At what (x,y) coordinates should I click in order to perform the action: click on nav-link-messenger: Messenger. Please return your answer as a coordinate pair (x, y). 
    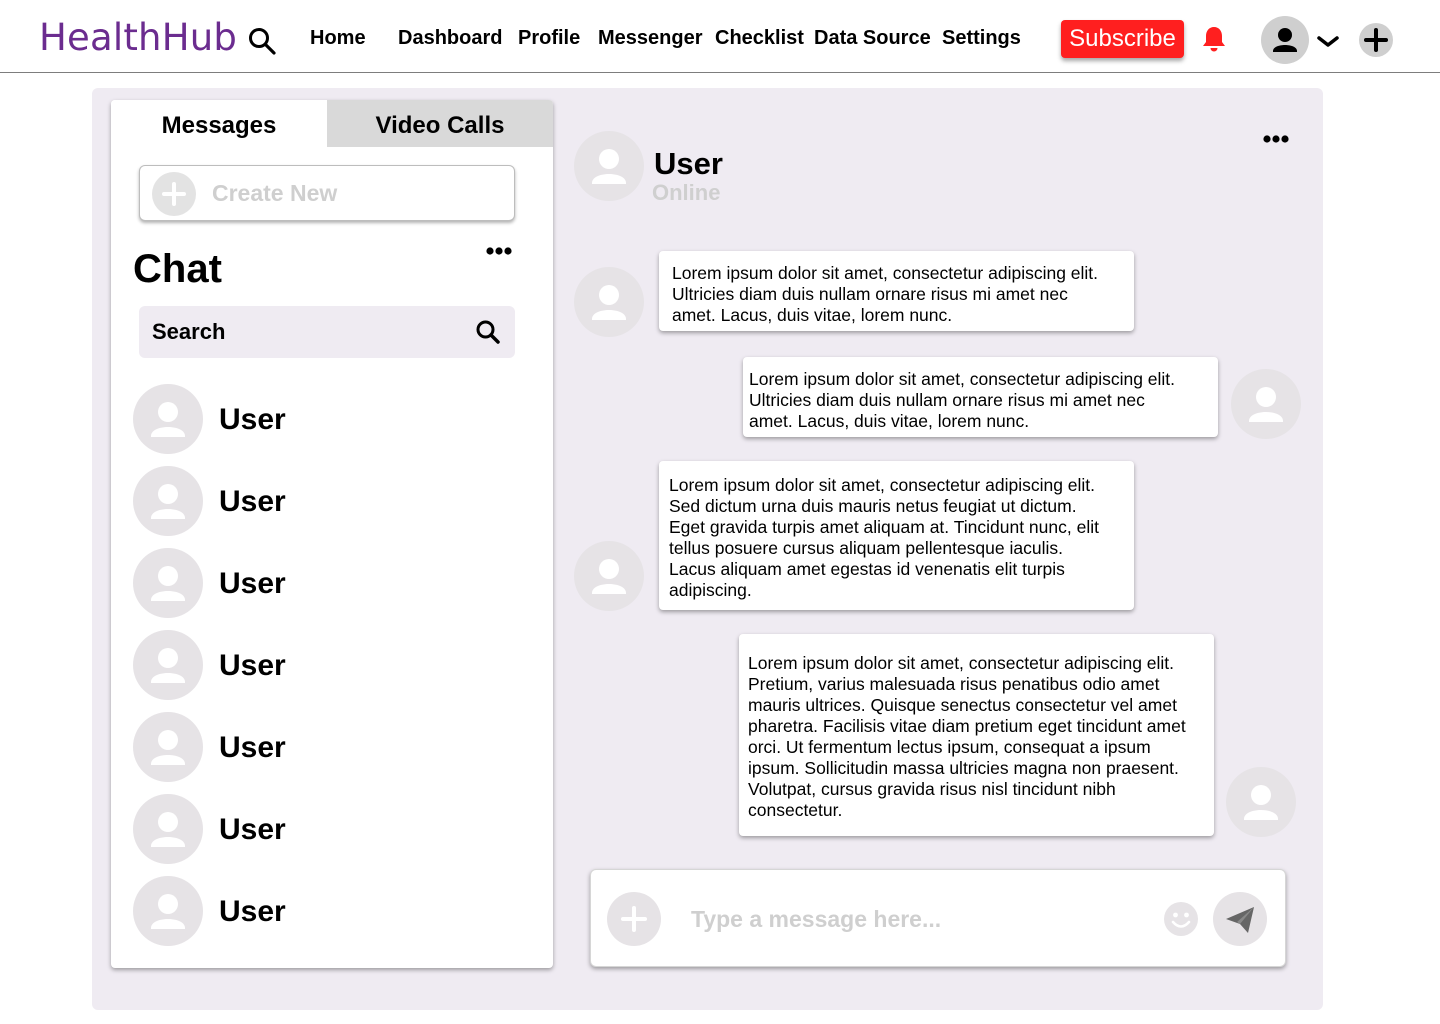
    Looking at the image, I should click on (650, 38).